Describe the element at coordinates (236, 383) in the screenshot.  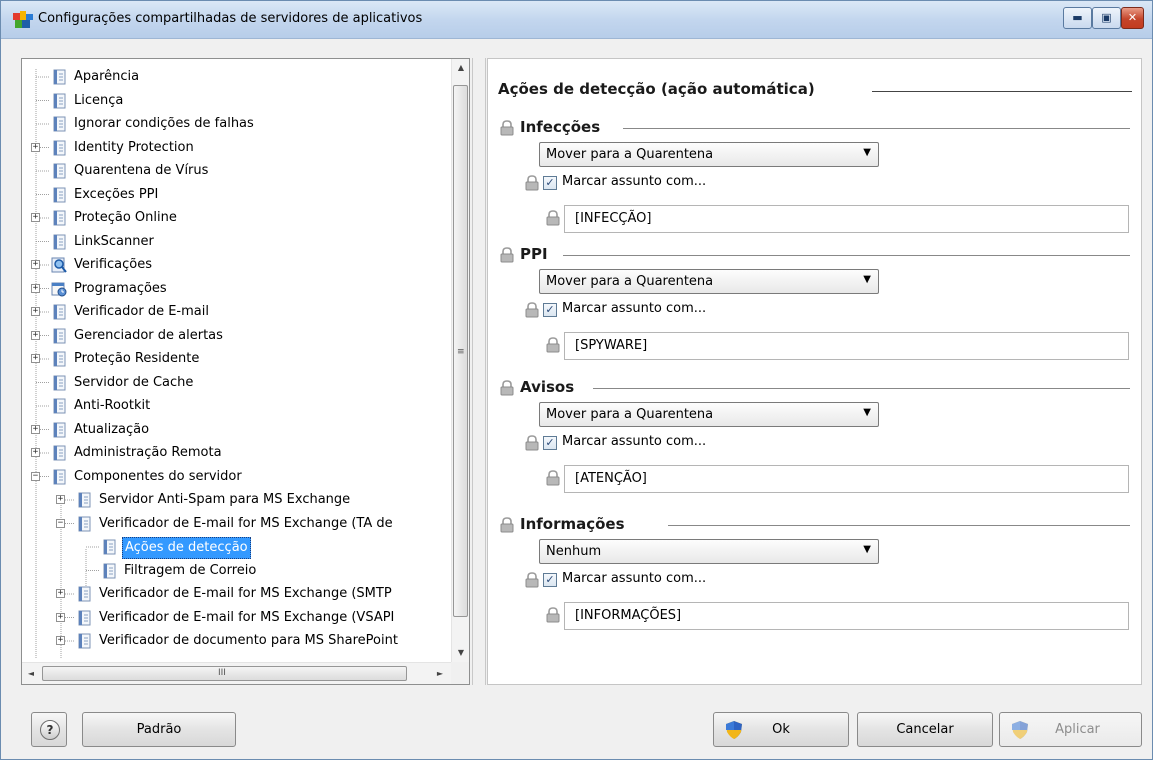
I see `tree-item: Servidor de Cache` at that location.